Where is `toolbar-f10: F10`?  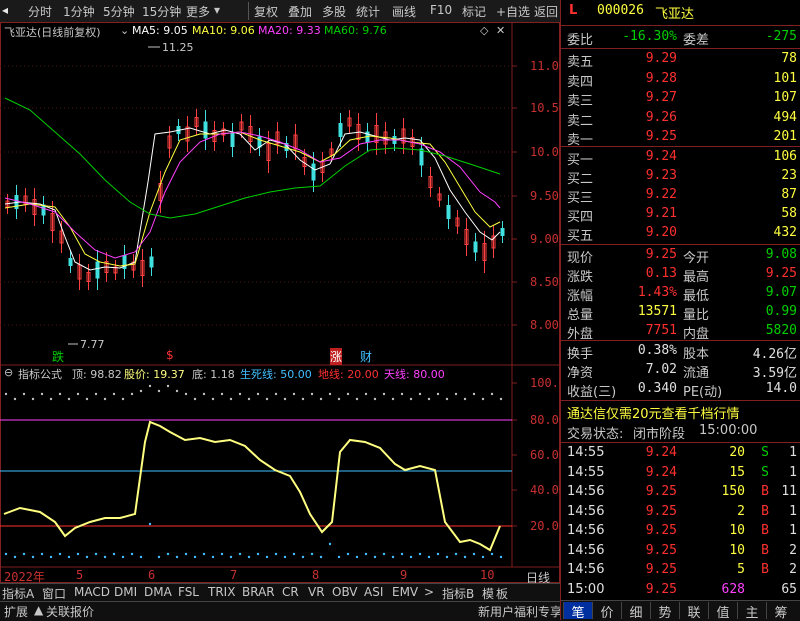
toolbar-f10: F10 is located at coordinates (441, 10).